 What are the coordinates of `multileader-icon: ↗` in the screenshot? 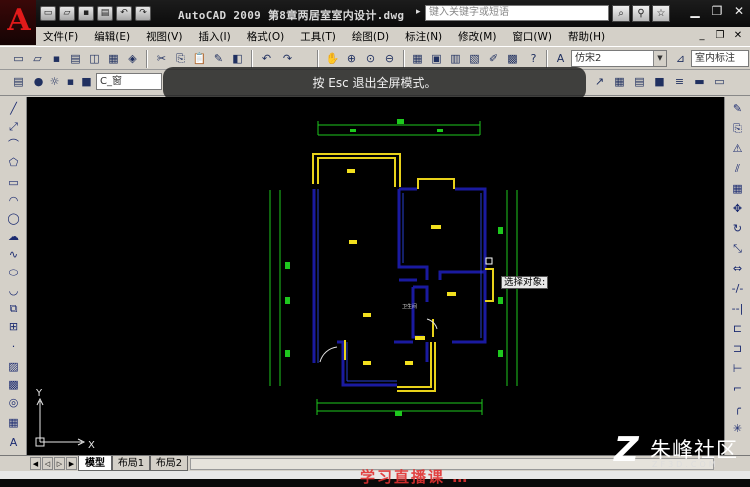 It's located at (599, 81).